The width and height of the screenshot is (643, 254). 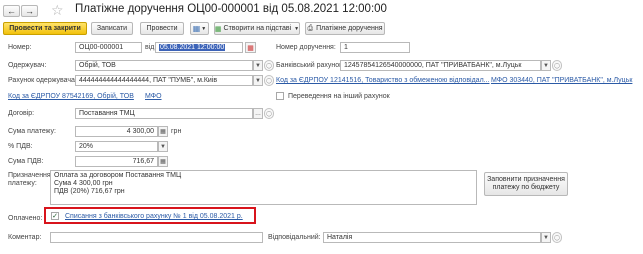 What do you see at coordinates (310, 28) in the screenshot?
I see `print-icon: ⎙` at bounding box center [310, 28].